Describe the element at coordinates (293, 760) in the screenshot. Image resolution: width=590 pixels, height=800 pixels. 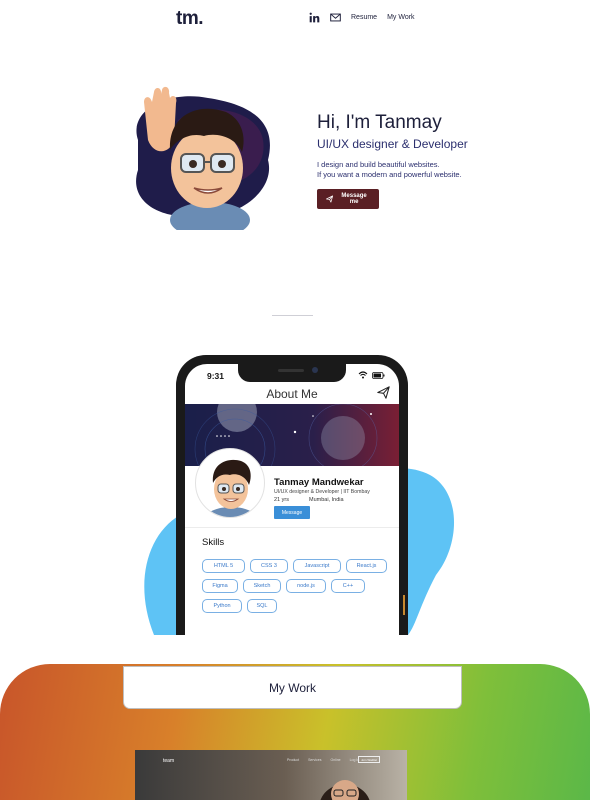
I see `preview-nav-item: Product` at that location.